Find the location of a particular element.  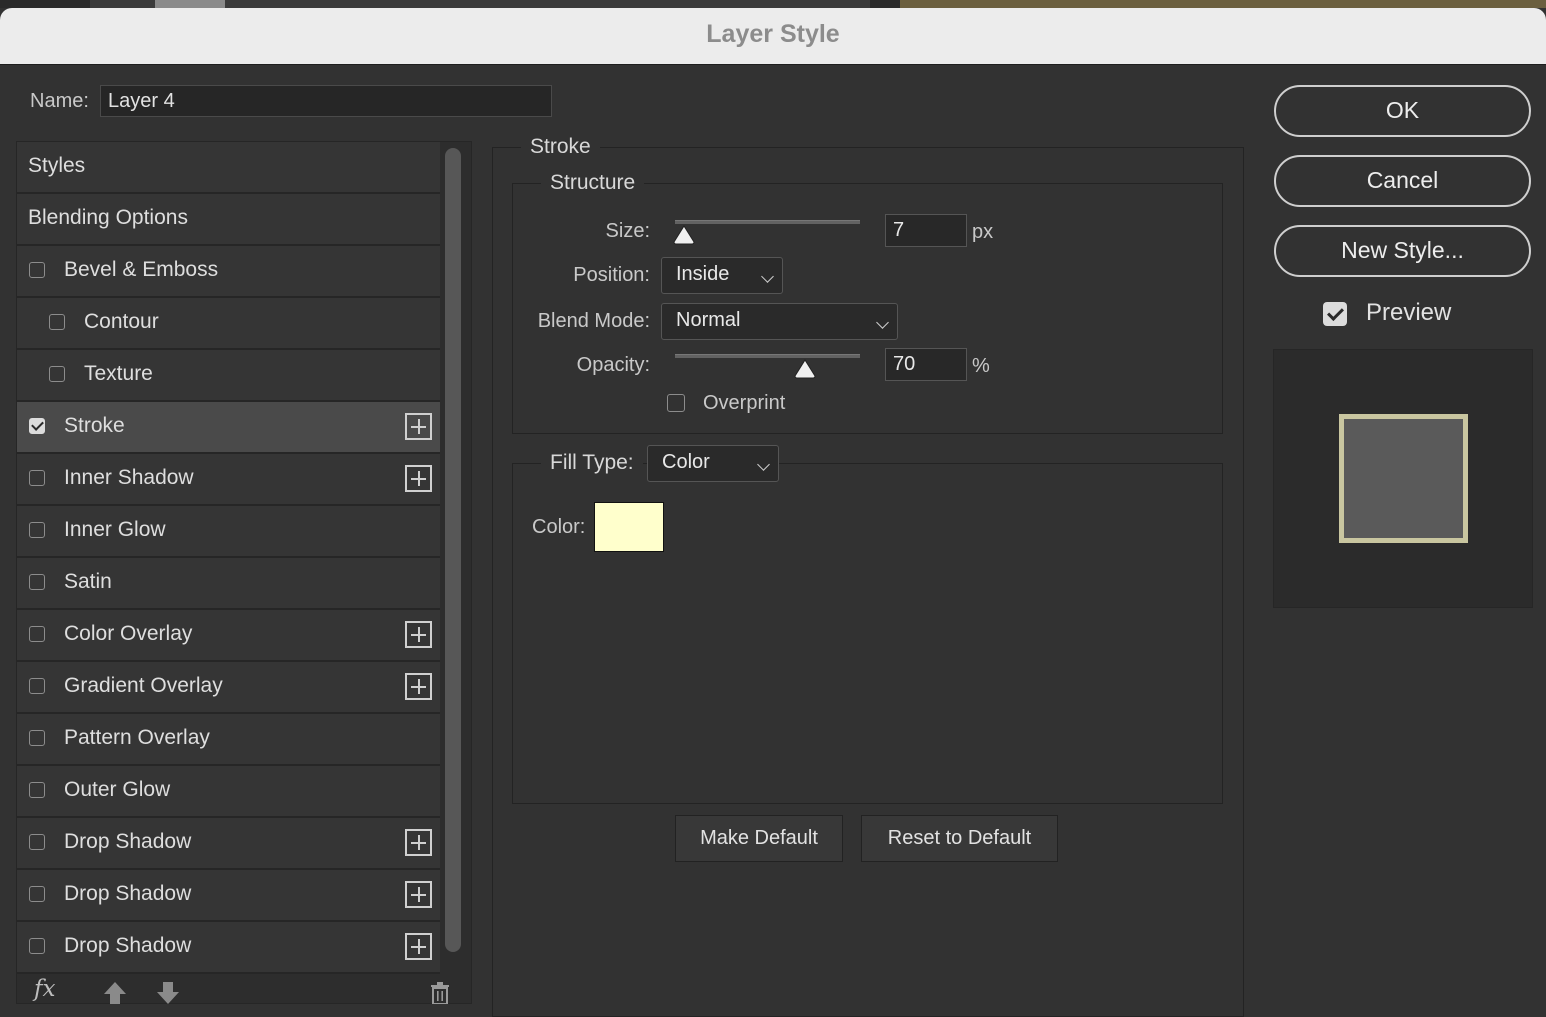

opacity-unit: % is located at coordinates (981, 366).